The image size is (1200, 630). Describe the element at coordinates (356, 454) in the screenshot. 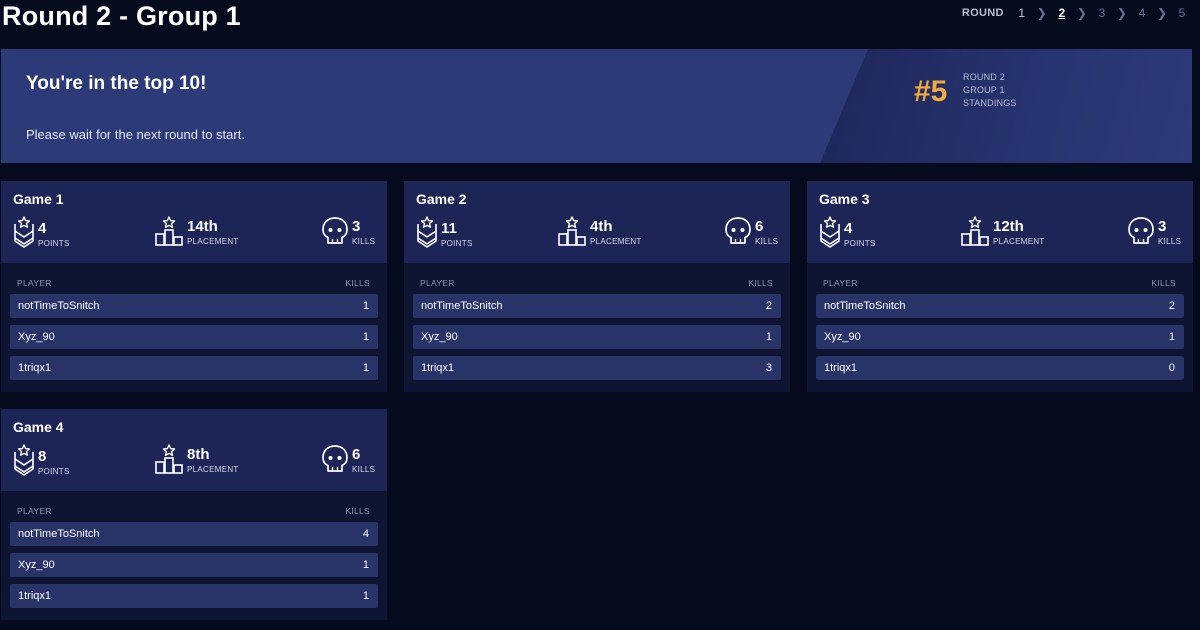

I see `kills-value: 6` at that location.